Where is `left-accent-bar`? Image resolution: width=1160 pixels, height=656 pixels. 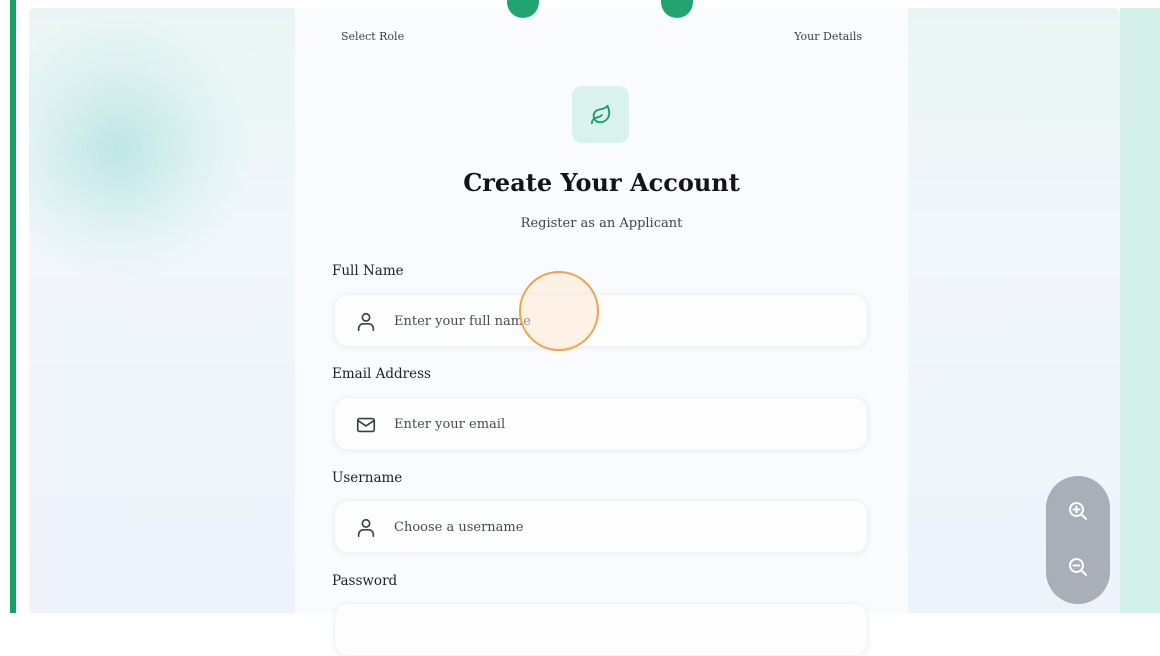 left-accent-bar is located at coordinates (13, 306).